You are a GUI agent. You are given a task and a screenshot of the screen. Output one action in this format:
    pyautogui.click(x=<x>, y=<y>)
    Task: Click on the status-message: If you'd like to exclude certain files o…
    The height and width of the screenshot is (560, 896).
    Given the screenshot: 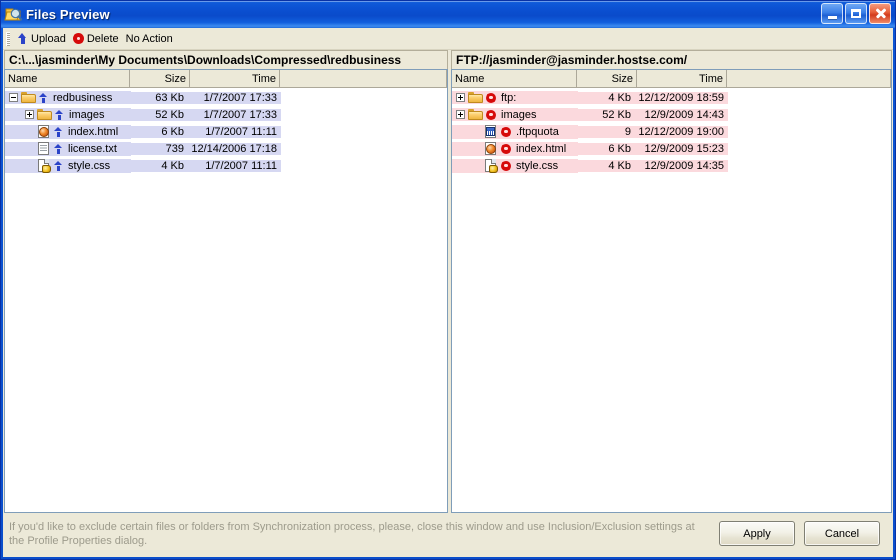 What is the action you would take?
    pyautogui.click(x=352, y=534)
    